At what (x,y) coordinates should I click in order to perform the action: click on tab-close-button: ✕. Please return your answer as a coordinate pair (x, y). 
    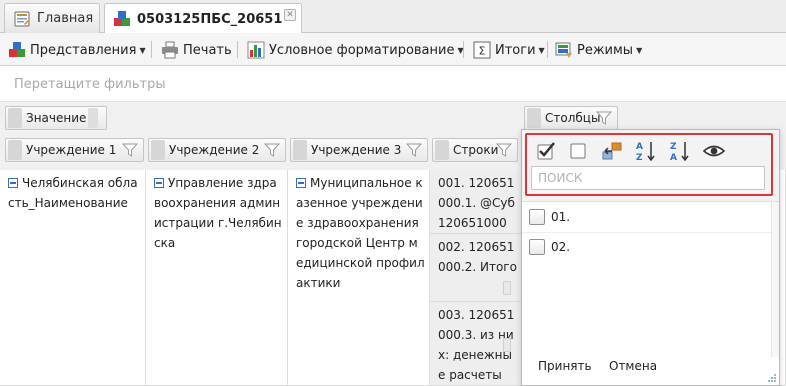
    Looking at the image, I should click on (290, 15).